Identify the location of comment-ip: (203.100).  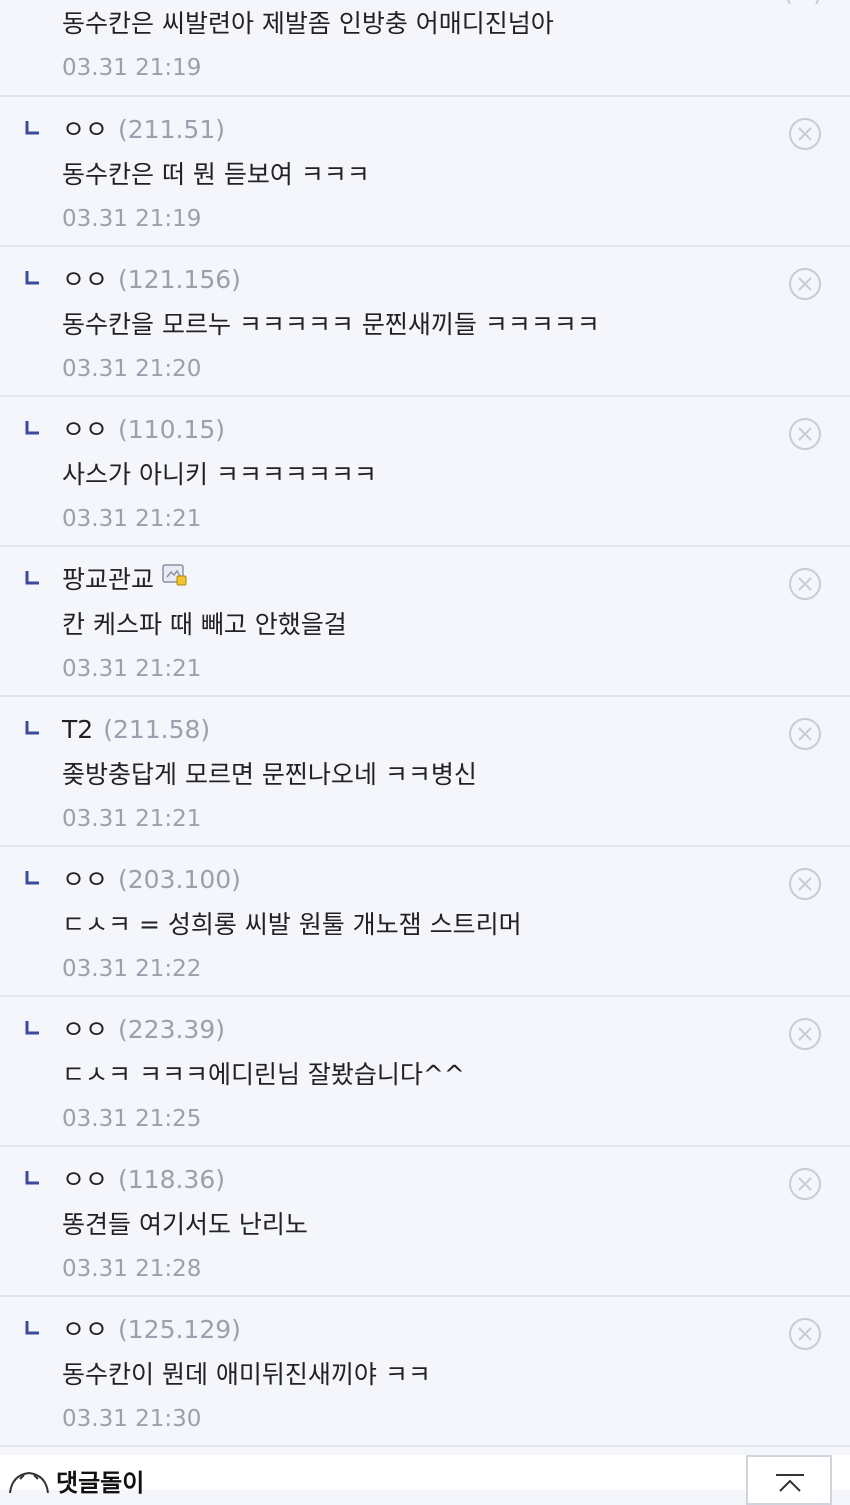
(179, 879).